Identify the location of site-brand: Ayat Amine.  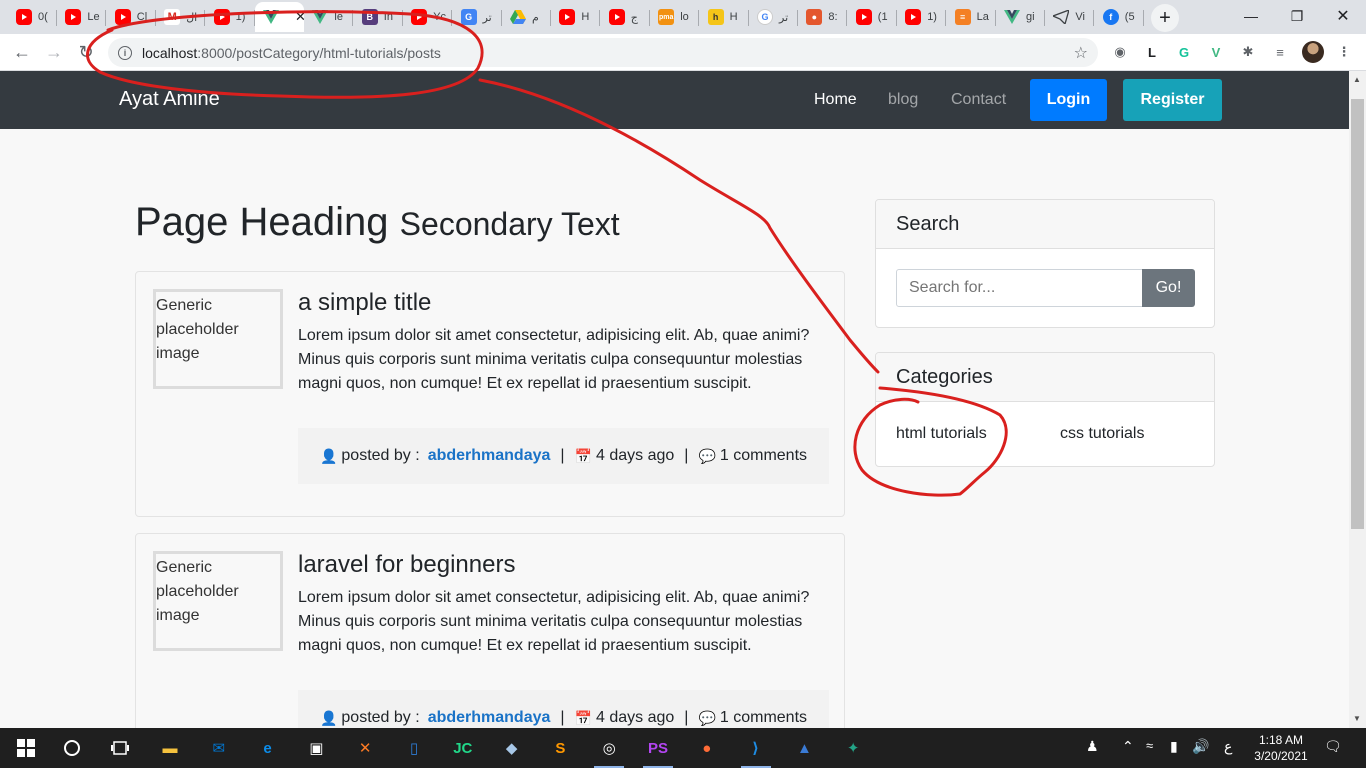
(169, 99).